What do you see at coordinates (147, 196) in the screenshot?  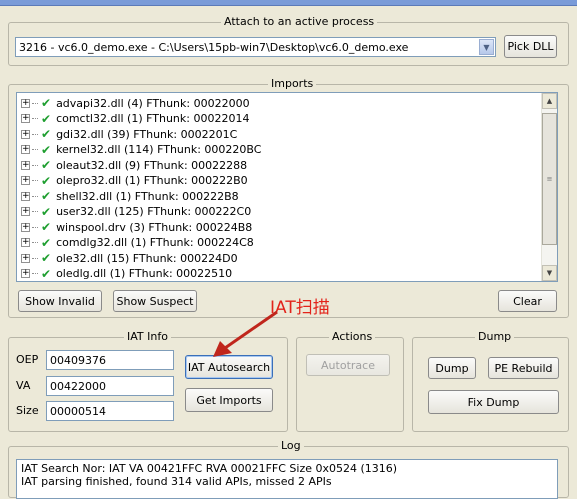 I see `import-label: shell32.dll (1) FThunk: 000222B8` at bounding box center [147, 196].